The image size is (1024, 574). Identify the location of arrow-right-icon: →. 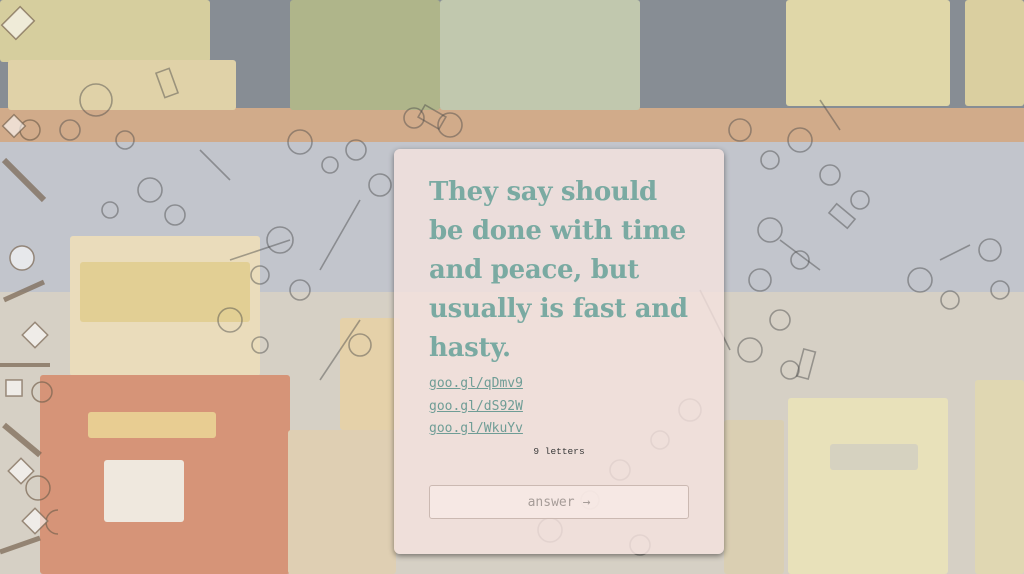
(586, 502).